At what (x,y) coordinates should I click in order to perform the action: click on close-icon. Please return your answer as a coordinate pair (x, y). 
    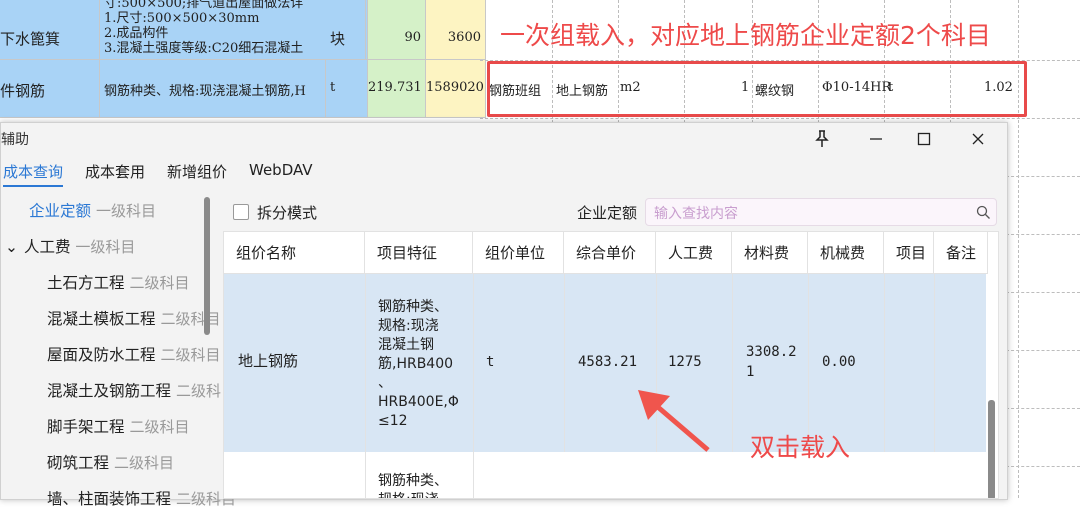
    Looking at the image, I should click on (978, 139).